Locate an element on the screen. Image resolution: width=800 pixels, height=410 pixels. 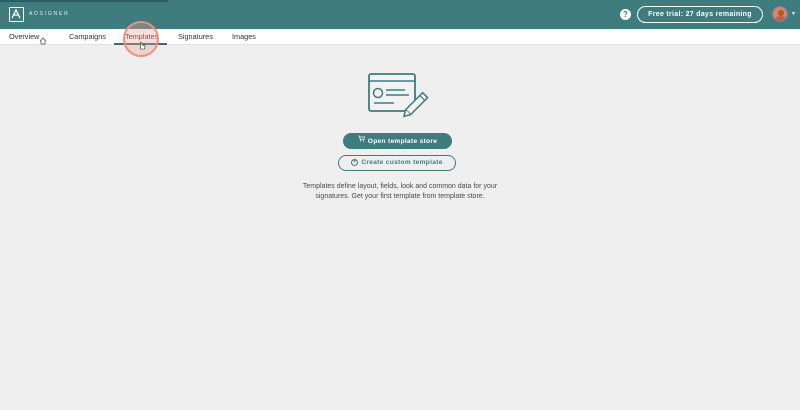
free-trial-button: Free trial: 27 days remaining is located at coordinates (700, 14).